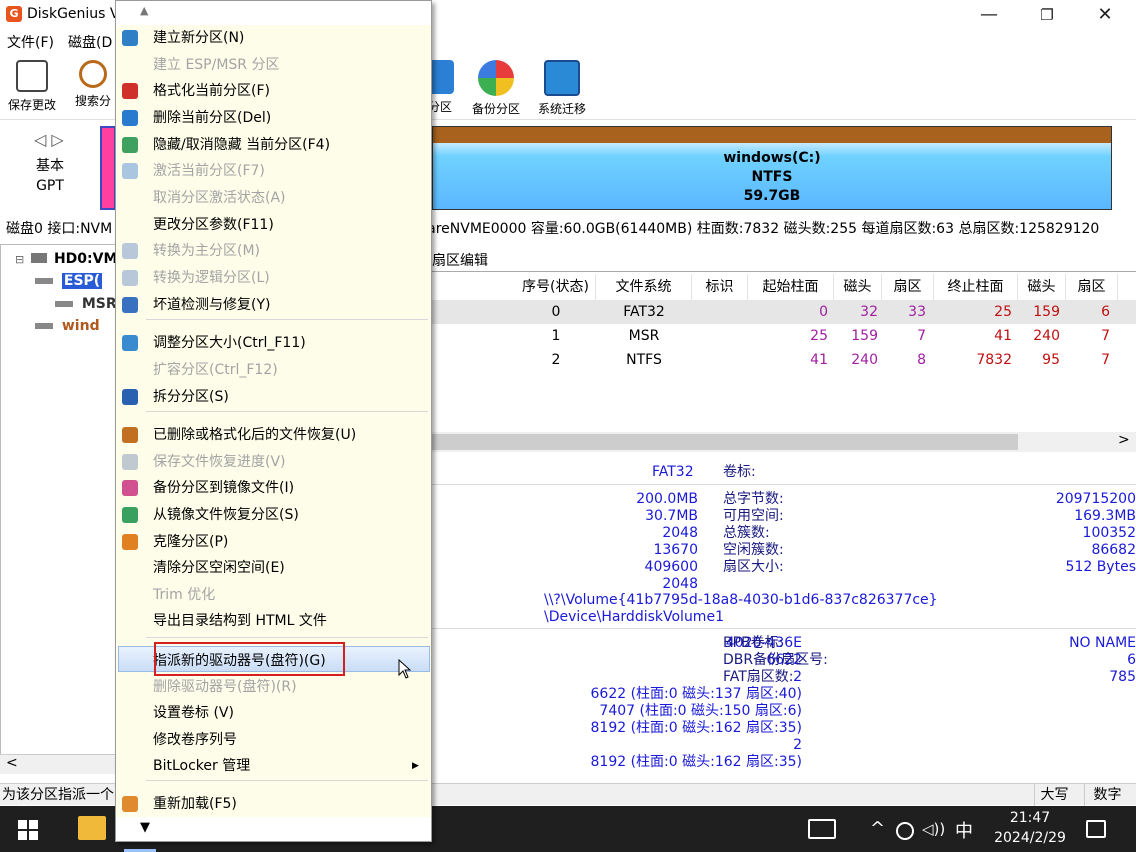 The image size is (1136, 852). Describe the element at coordinates (753, 516) in the screenshot. I see `free-space-key: 可用空间:` at that location.